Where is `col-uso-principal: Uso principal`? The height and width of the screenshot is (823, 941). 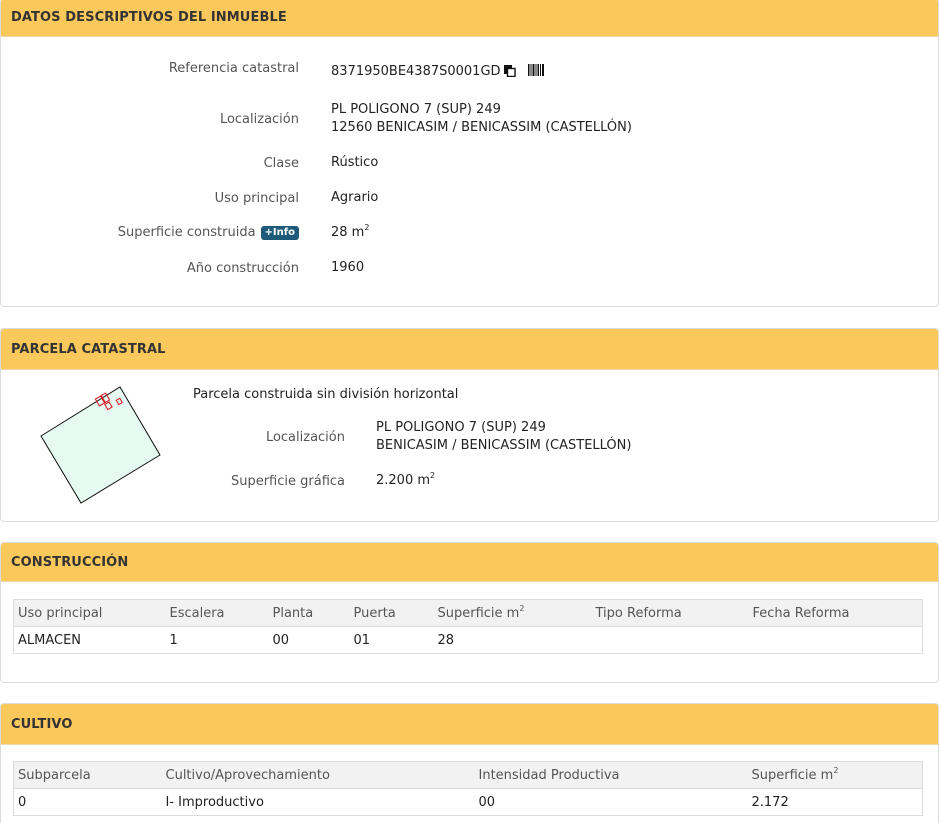
col-uso-principal: Uso principal is located at coordinates (89, 613).